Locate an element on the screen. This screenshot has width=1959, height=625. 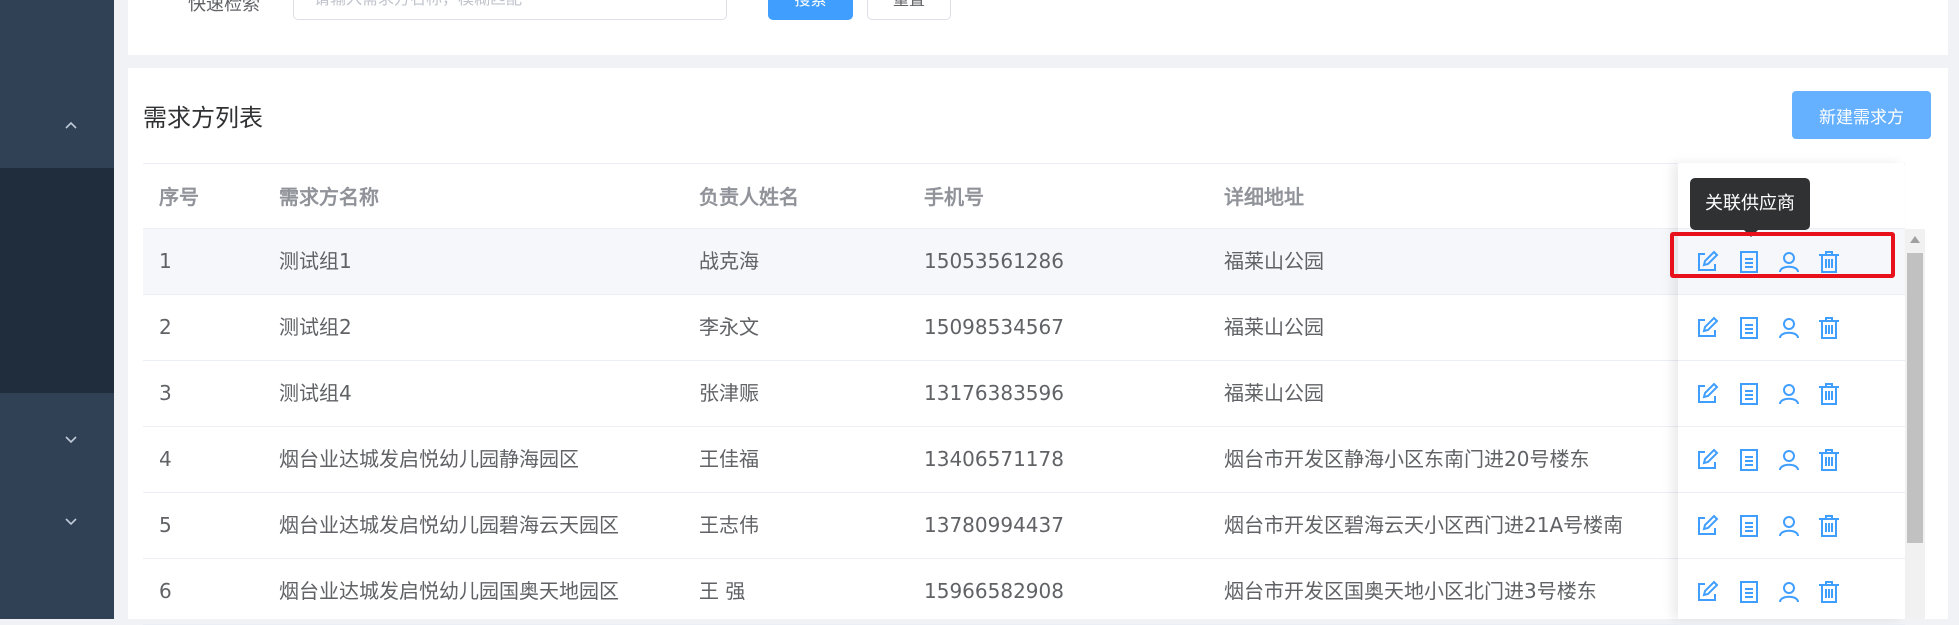
cell-phone: 13176383596 is located at coordinates (994, 393).